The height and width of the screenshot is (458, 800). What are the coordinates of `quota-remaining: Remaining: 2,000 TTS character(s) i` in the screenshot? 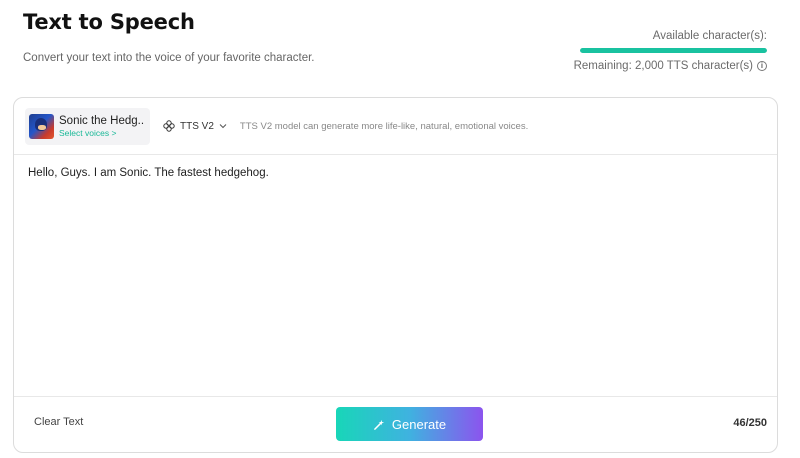 It's located at (670, 66).